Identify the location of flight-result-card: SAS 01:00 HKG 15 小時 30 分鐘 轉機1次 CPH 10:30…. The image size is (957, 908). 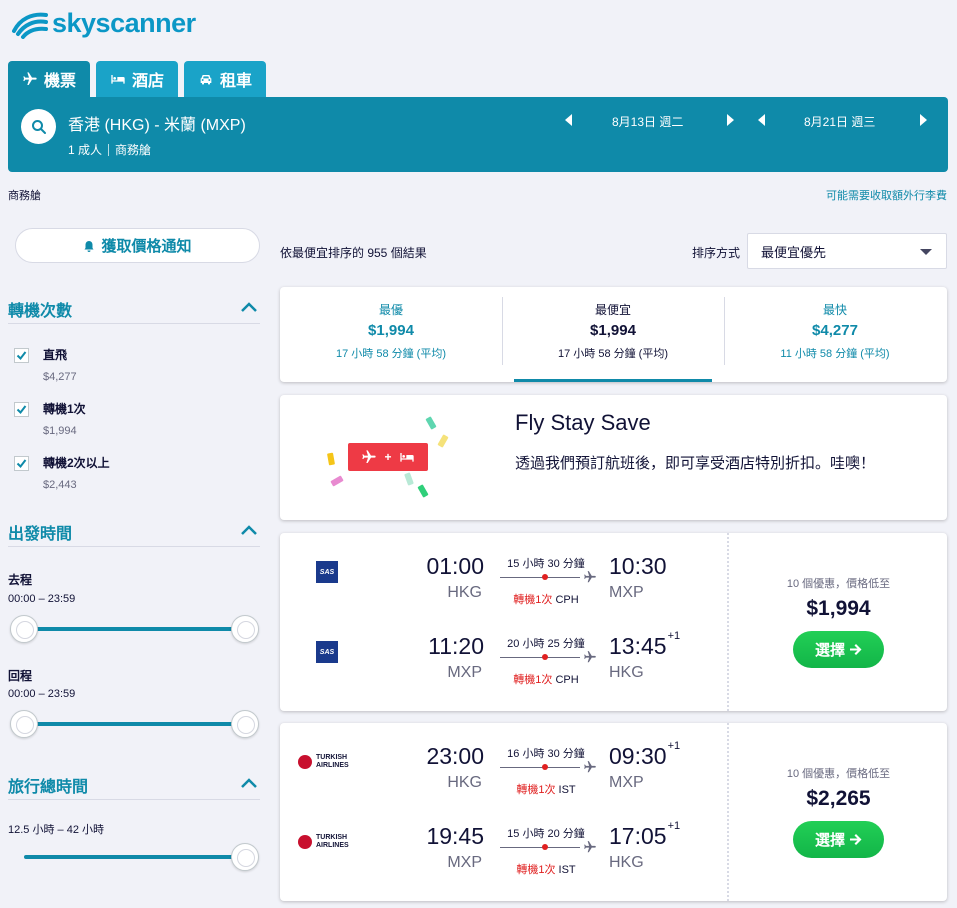
(613, 622).